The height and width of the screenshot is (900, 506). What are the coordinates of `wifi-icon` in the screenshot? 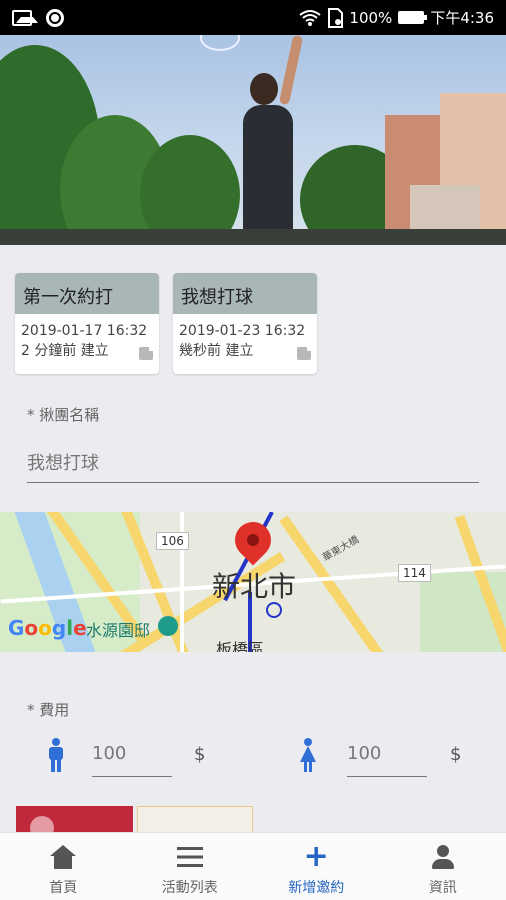 It's located at (310, 17).